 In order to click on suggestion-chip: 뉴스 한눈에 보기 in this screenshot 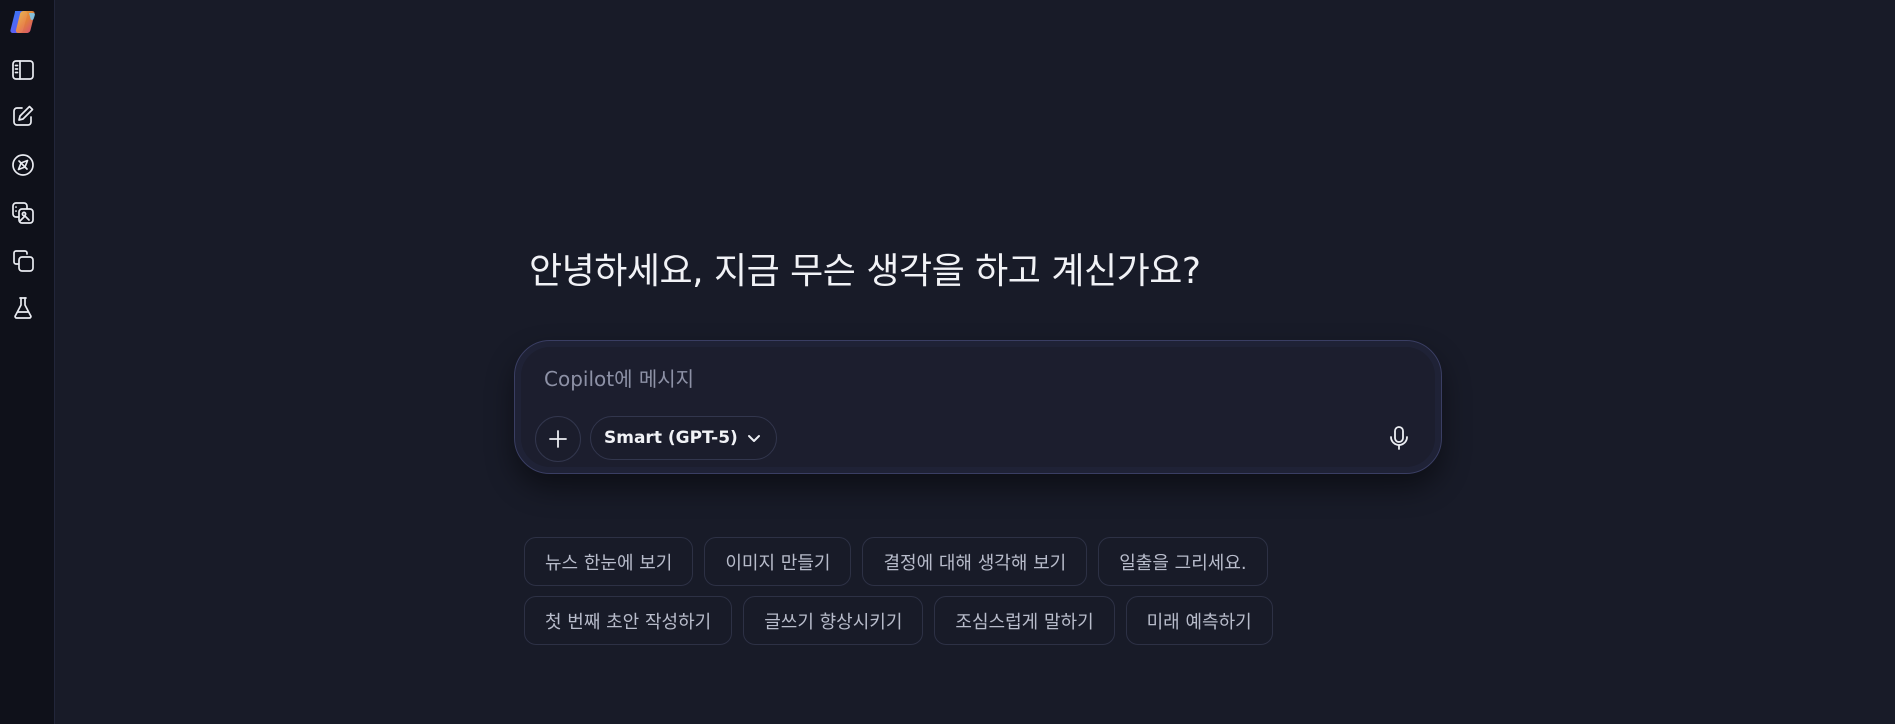, I will do `click(609, 561)`.